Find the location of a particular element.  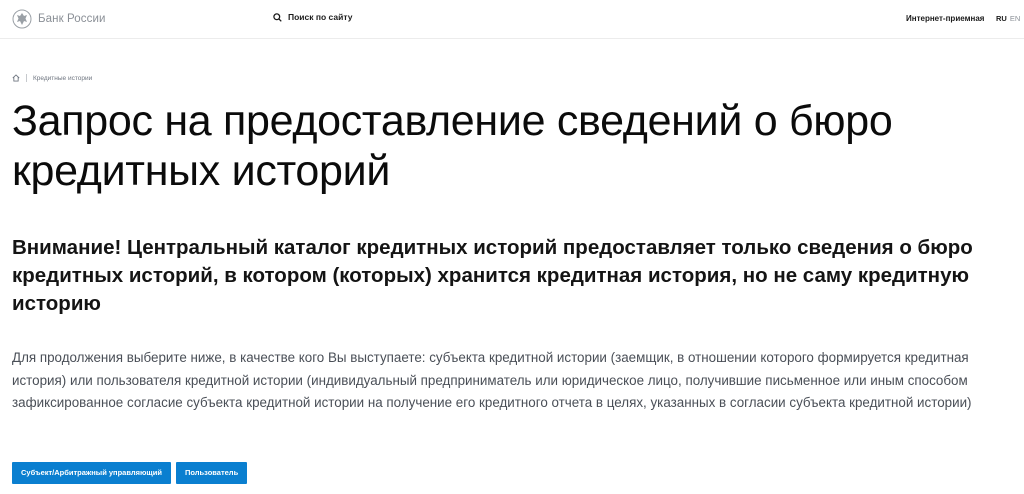

home-icon is located at coordinates (16, 78).